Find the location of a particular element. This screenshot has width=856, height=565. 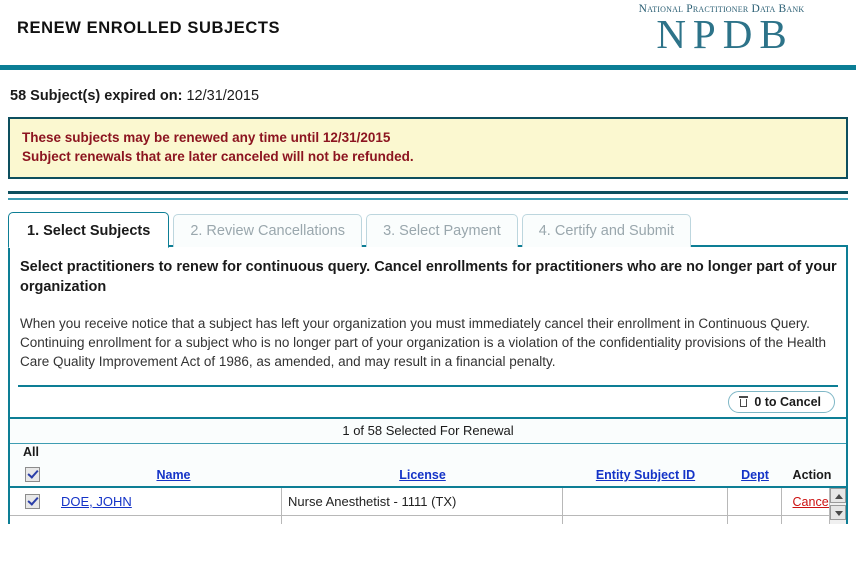

column-header-dept: Dept is located at coordinates (755, 477).